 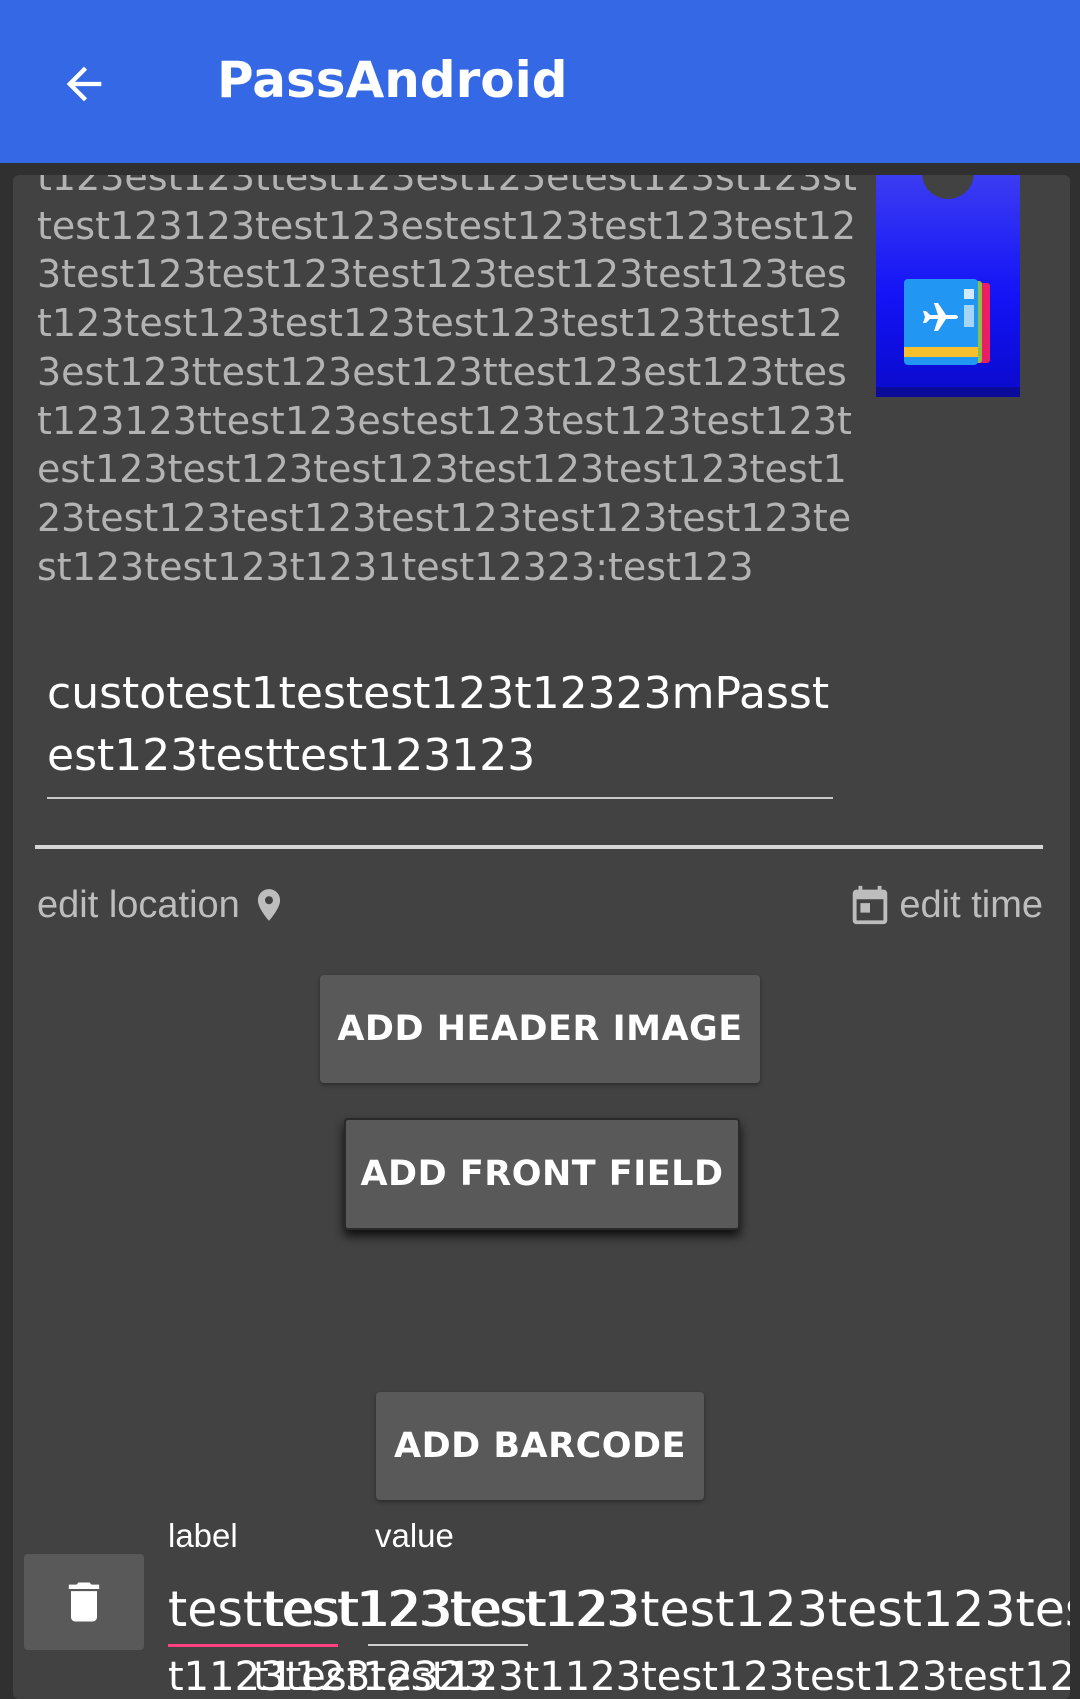 What do you see at coordinates (253, 1645) in the screenshot?
I see `label-input-underline` at bounding box center [253, 1645].